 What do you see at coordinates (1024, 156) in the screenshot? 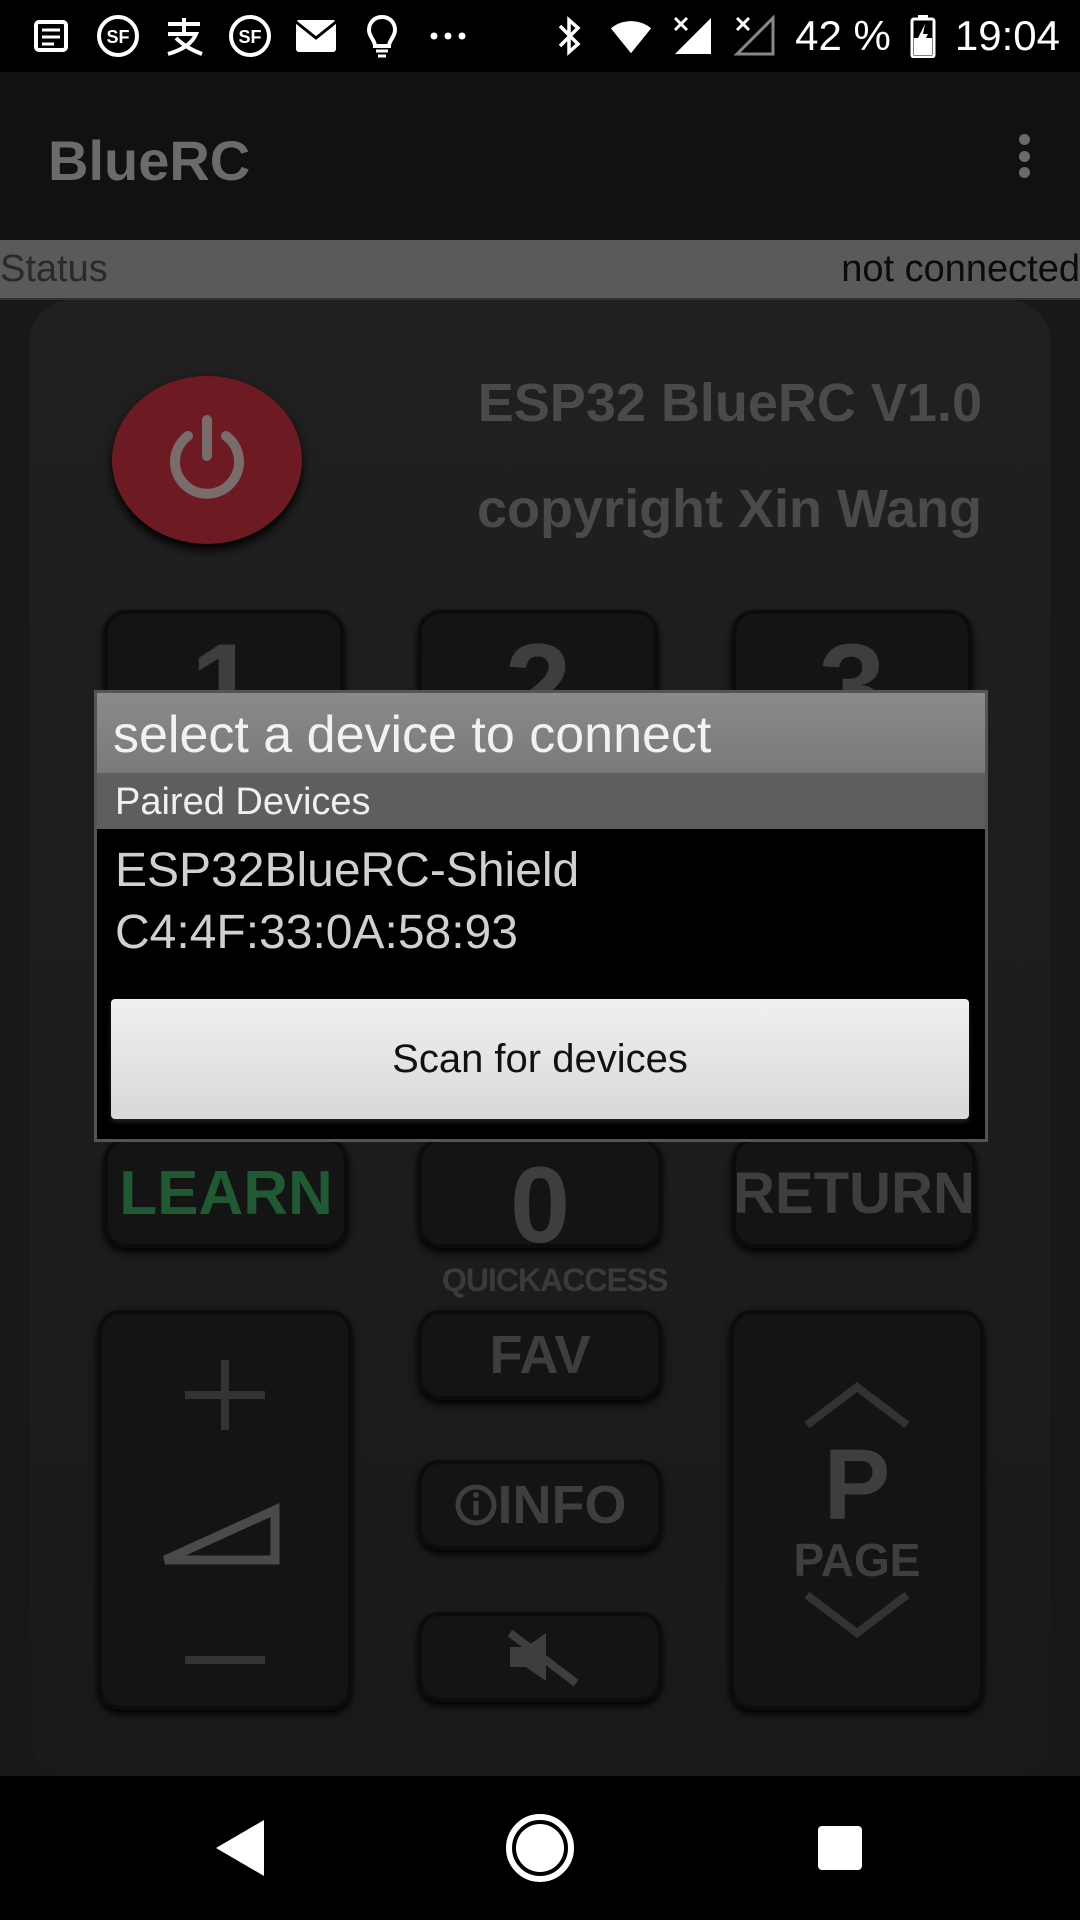
I see `more-vert-icon` at bounding box center [1024, 156].